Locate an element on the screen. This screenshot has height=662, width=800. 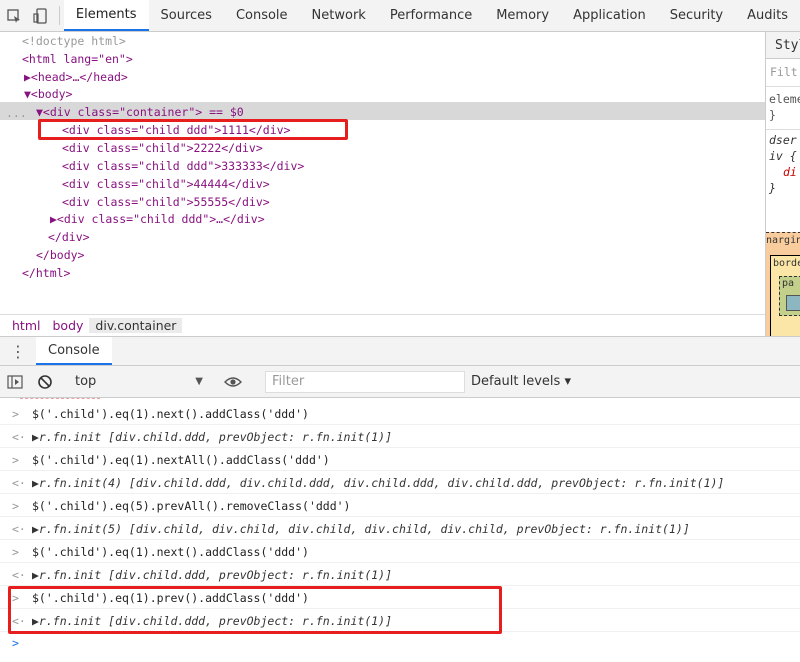
log-levels-dropdown: Default levels ▾ is located at coordinates (521, 381).